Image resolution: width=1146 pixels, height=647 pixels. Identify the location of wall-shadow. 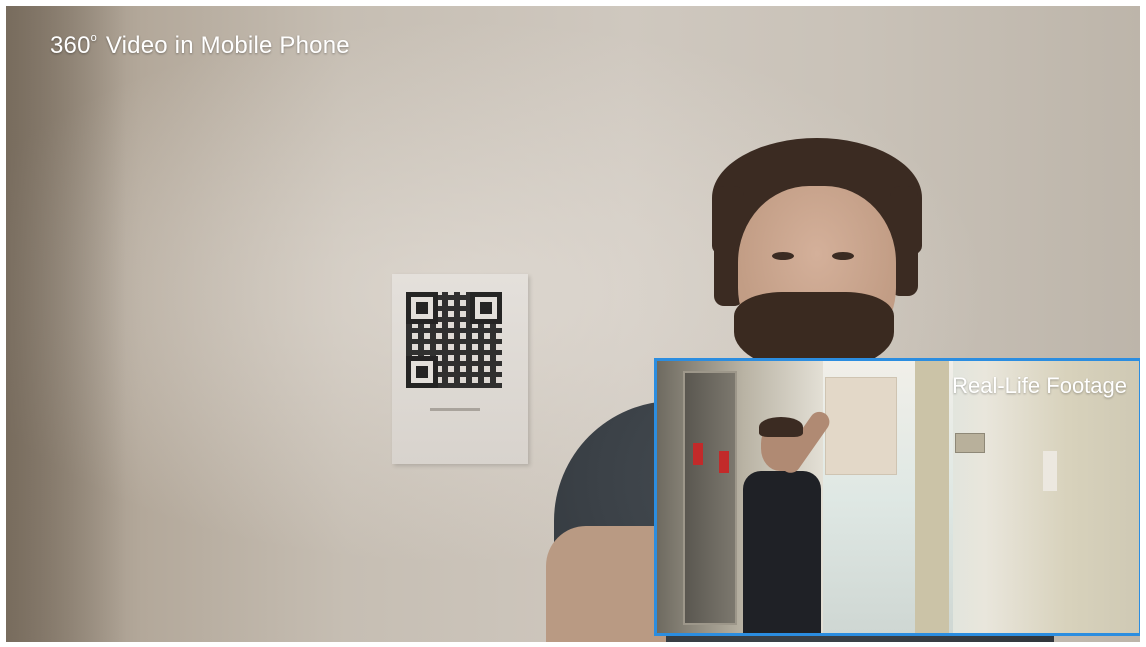
(66, 324).